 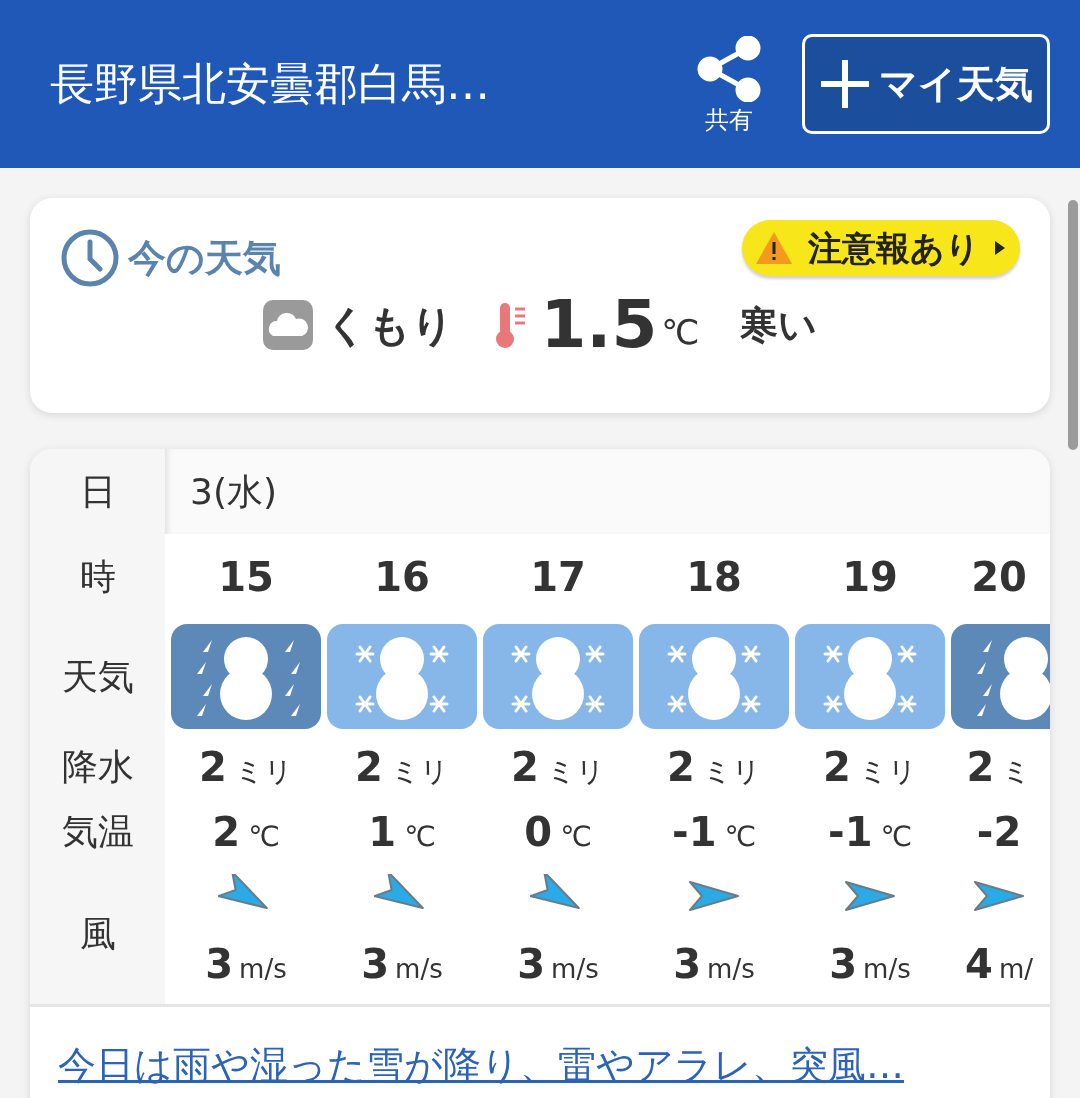 I want to click on hour-label: 15, so click(x=246, y=577).